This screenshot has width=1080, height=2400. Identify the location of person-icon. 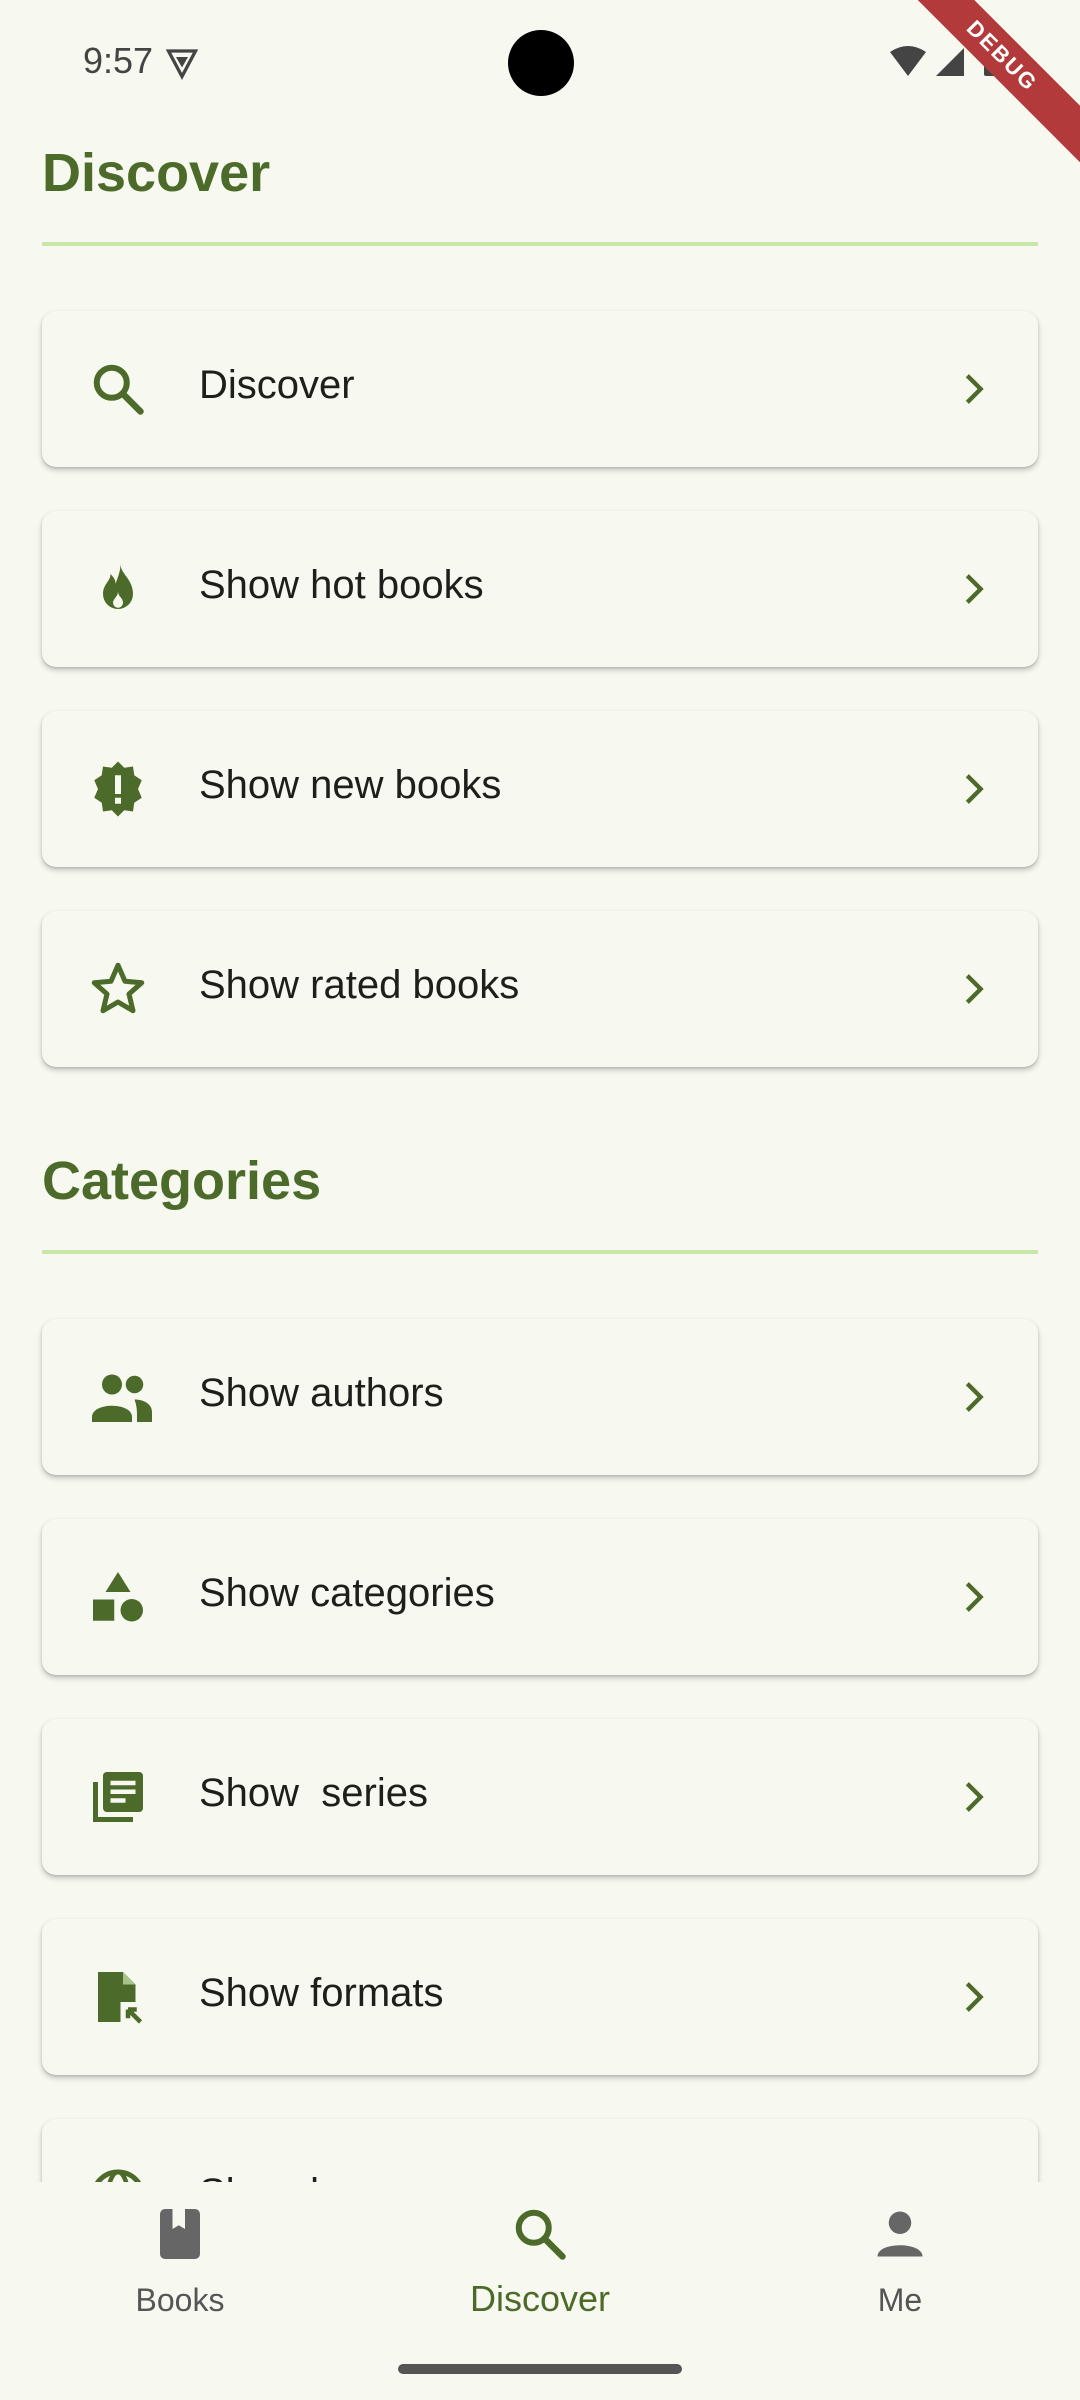
(900, 2234).